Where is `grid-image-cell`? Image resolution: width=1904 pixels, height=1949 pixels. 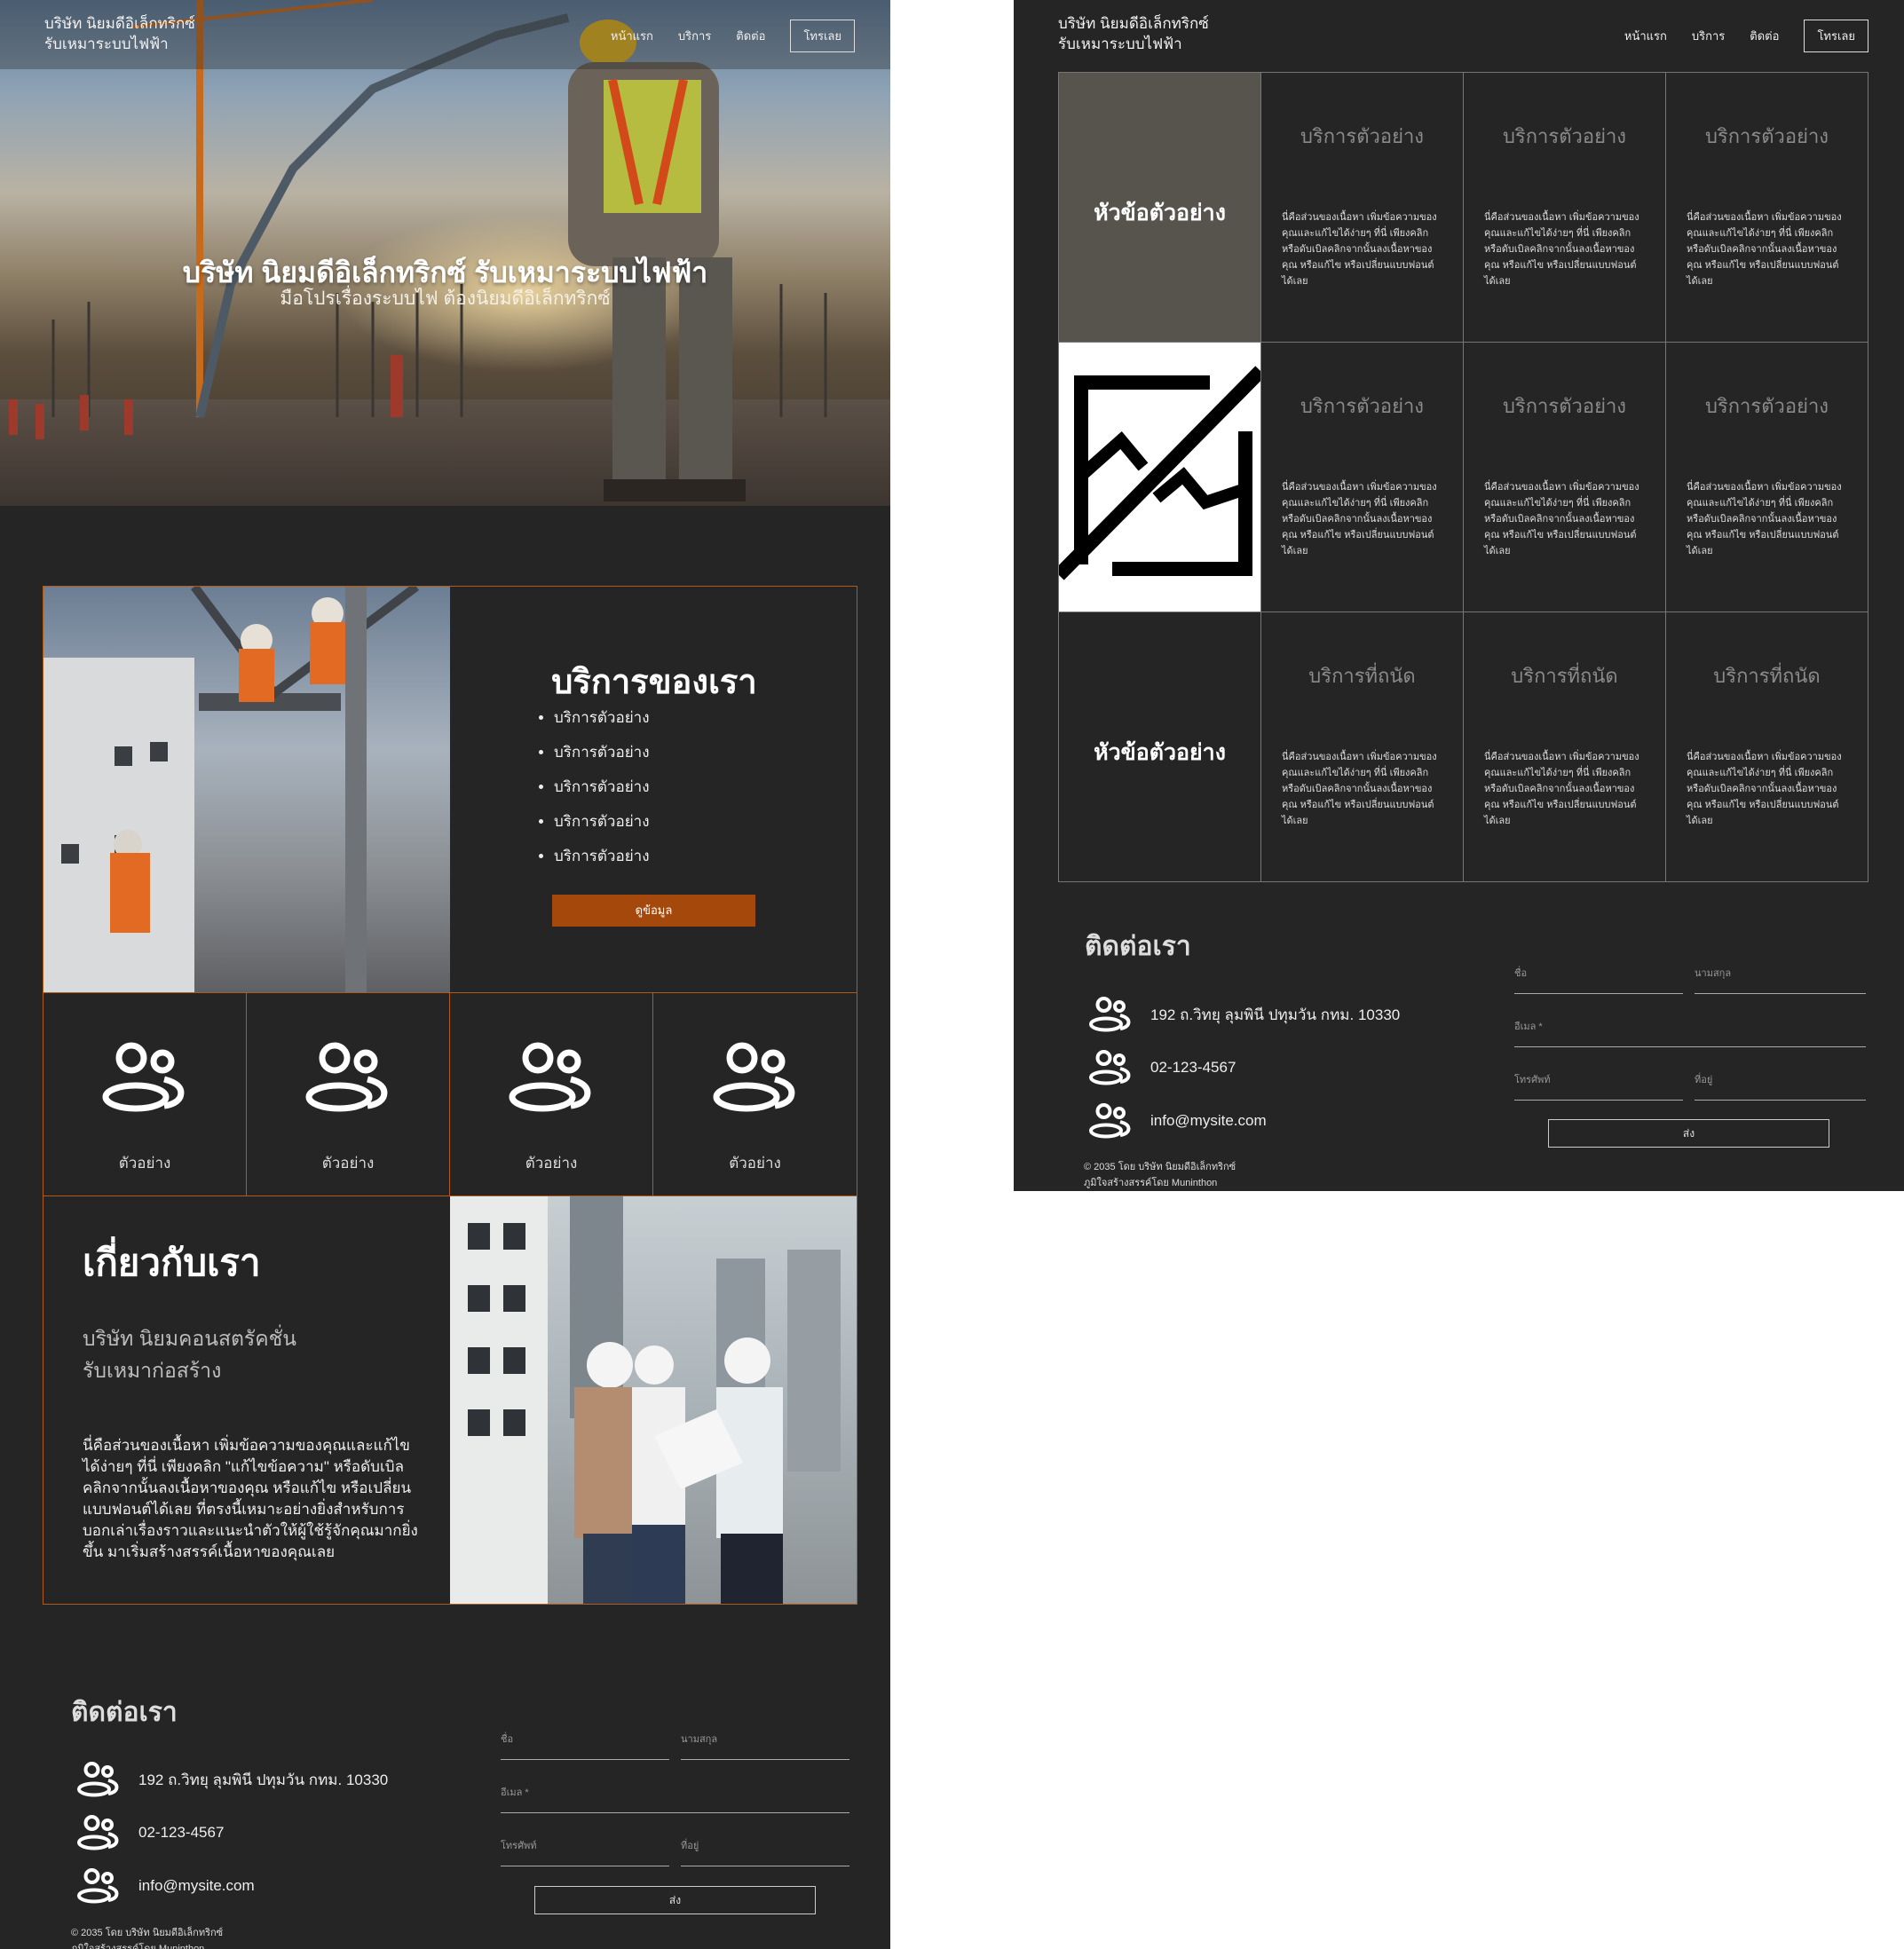 grid-image-cell is located at coordinates (1160, 477).